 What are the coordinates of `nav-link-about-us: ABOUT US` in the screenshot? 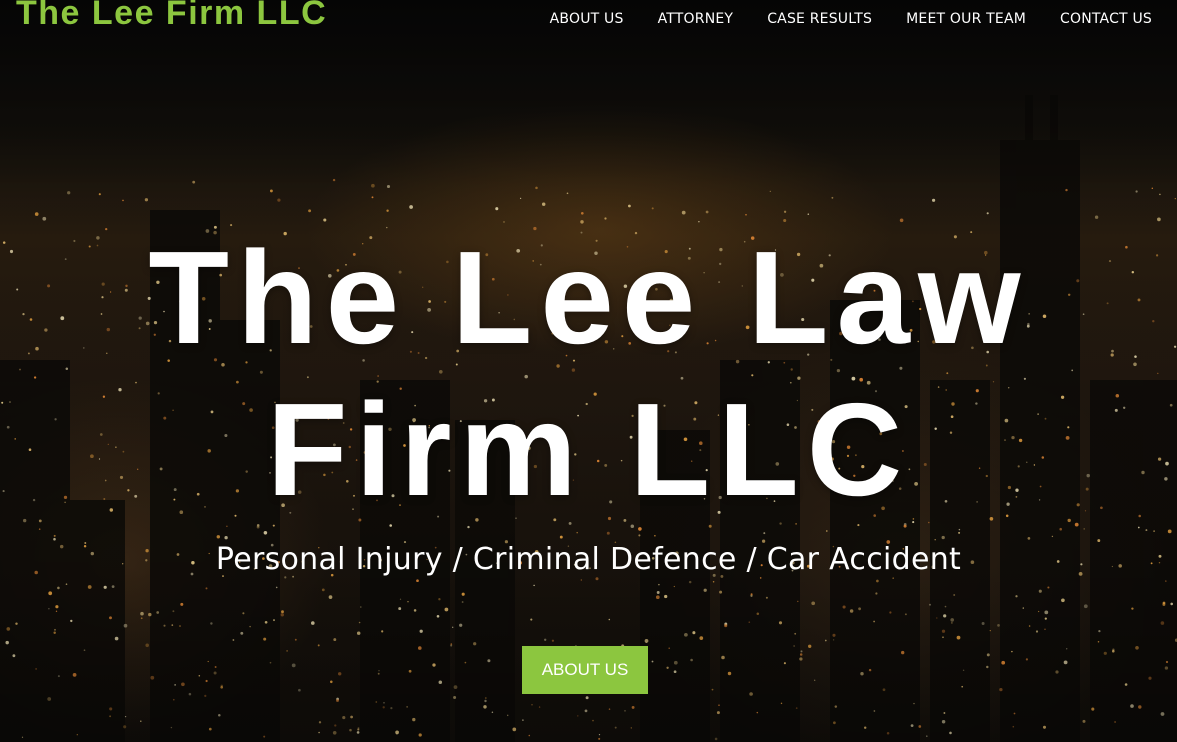 It's located at (587, 19).